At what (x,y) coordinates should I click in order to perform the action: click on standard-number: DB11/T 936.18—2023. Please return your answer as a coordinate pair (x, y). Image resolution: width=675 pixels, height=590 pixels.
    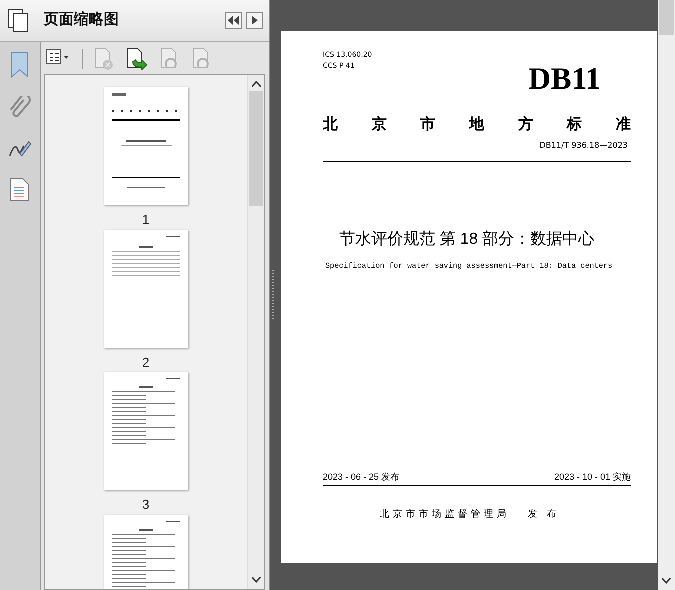
    Looking at the image, I should click on (584, 146).